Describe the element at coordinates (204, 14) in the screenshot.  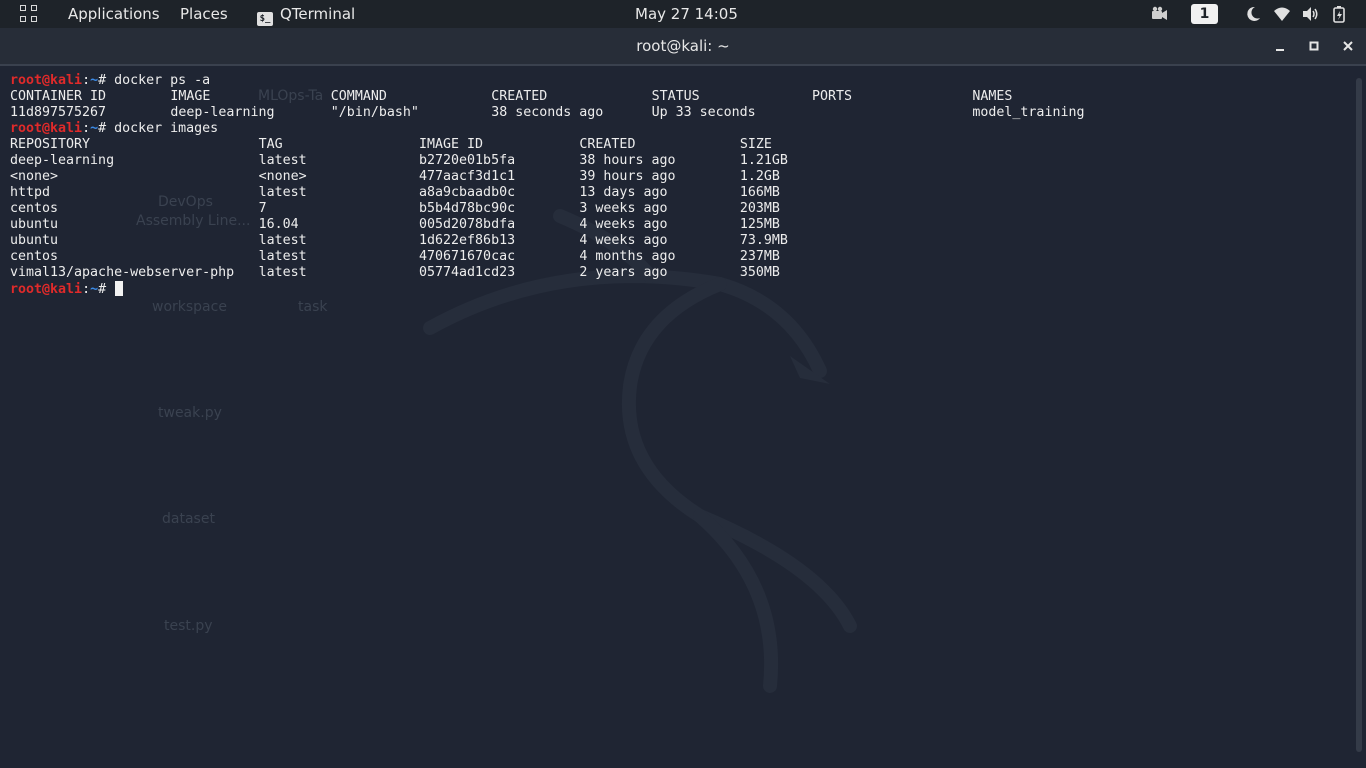
I see `places-menu: Places` at that location.